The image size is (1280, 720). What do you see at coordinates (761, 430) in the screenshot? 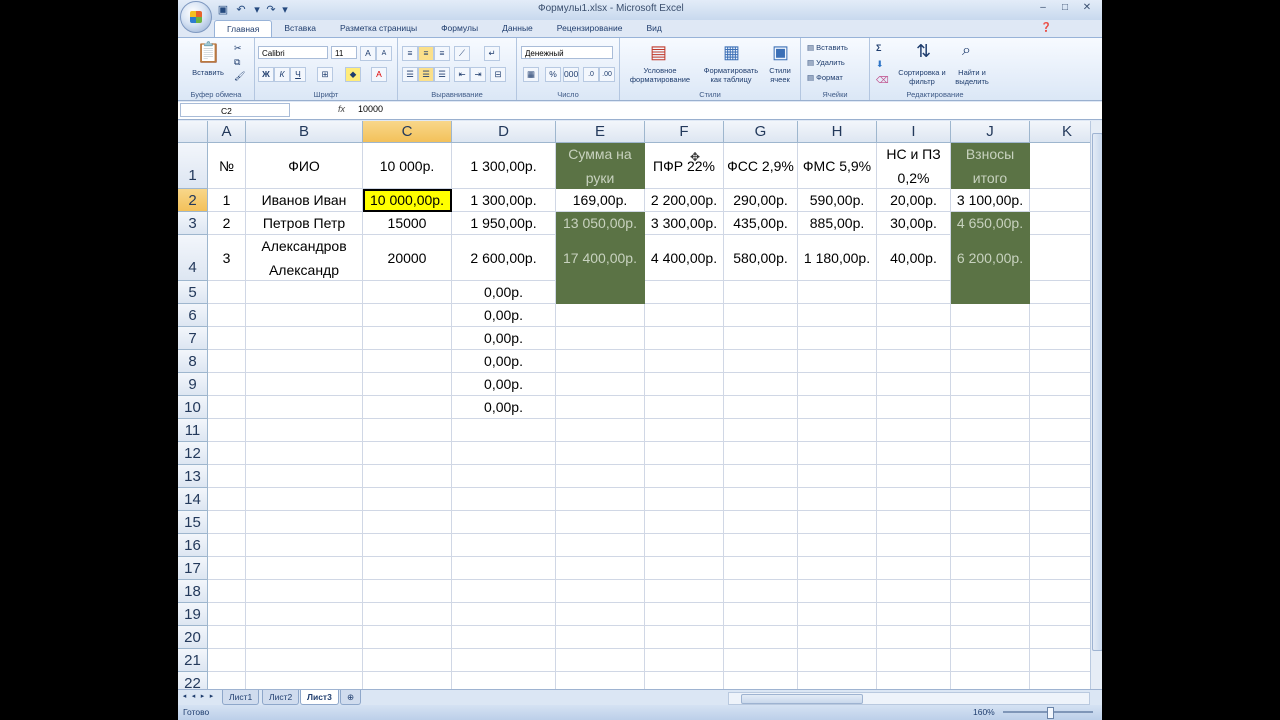
I see `cell-G11` at bounding box center [761, 430].